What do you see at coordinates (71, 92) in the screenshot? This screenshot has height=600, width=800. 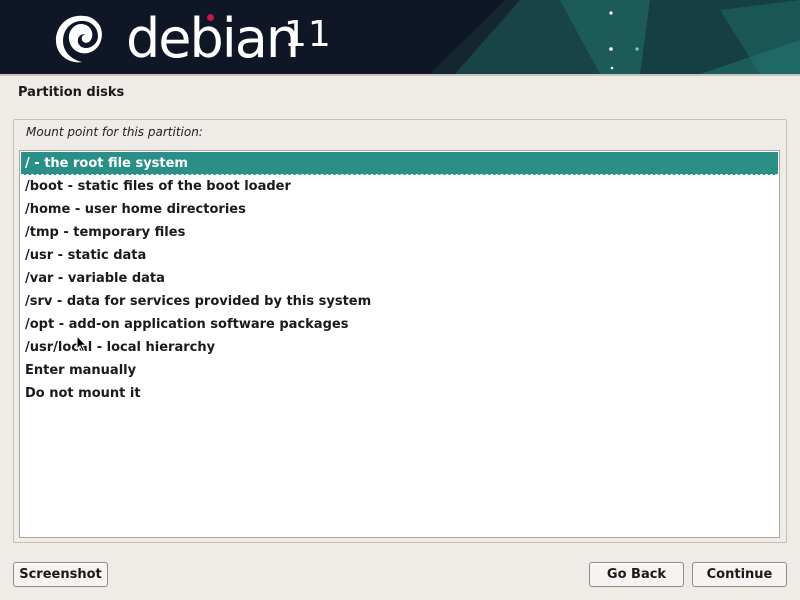 I see `step-title: Partition disks` at bounding box center [71, 92].